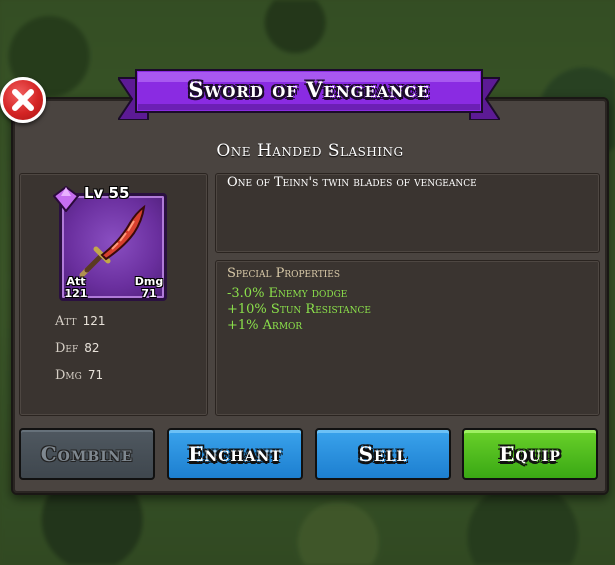  I want to click on sell-label: Sell, so click(383, 454).